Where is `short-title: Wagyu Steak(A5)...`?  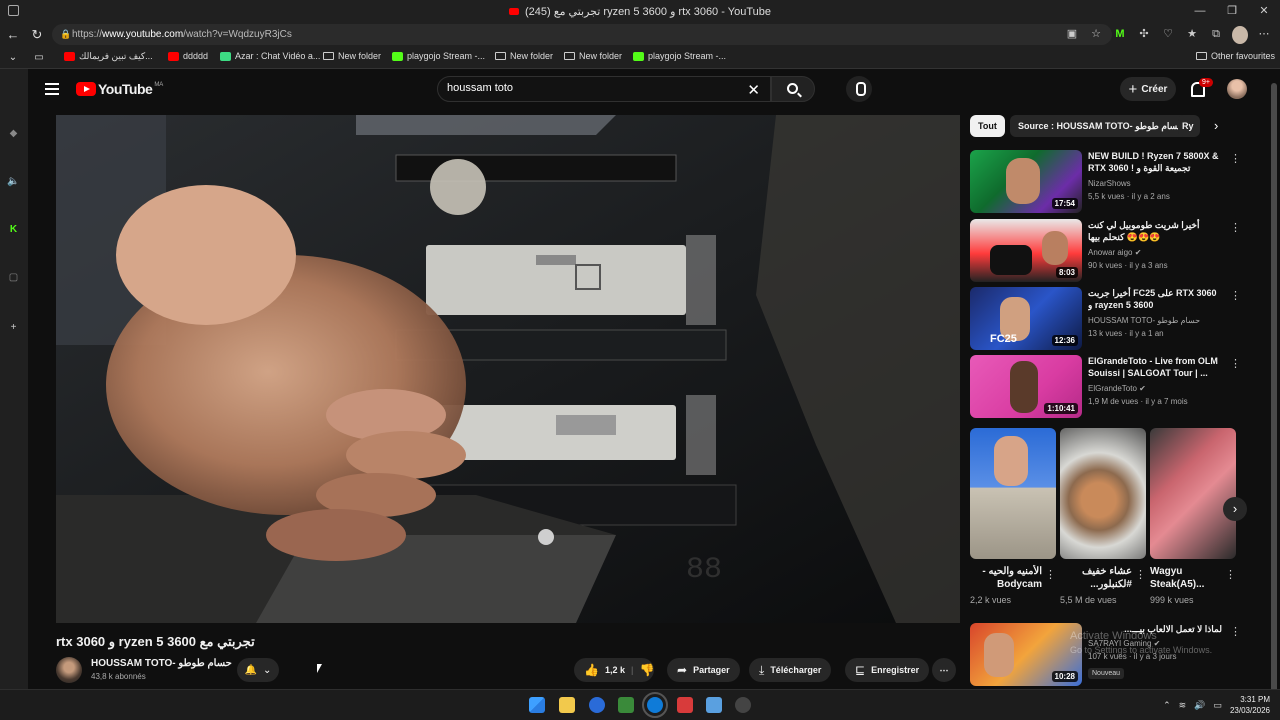
short-title: Wagyu Steak(A5)... is located at coordinates (1186, 578).